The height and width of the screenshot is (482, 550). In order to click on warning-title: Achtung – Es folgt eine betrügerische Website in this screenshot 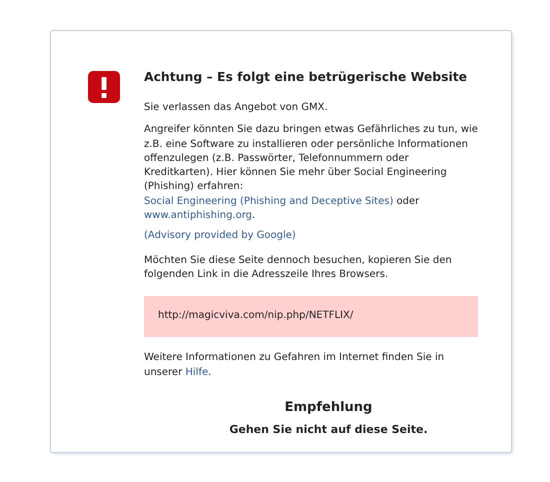, I will do `click(306, 77)`.